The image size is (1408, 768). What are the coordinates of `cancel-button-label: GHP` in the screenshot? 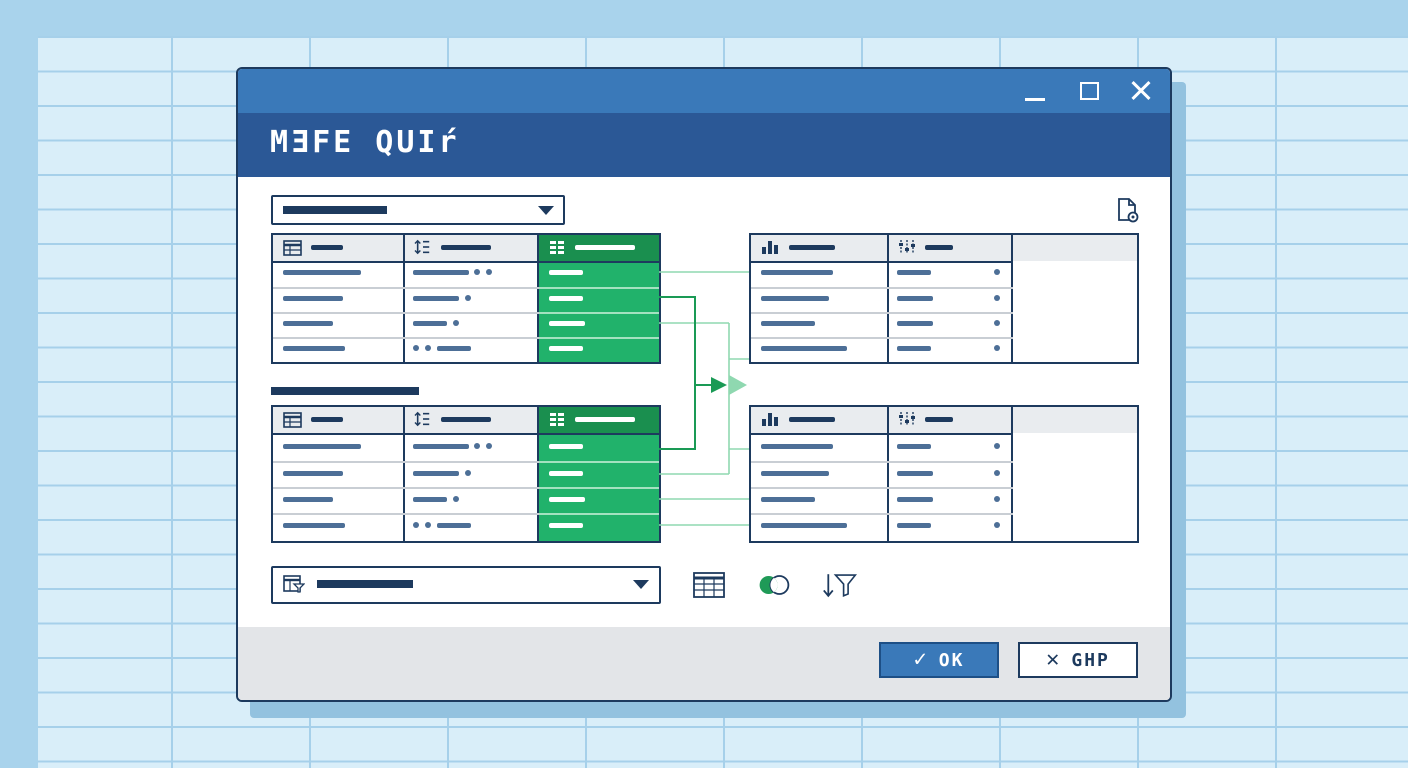 It's located at (1090, 660).